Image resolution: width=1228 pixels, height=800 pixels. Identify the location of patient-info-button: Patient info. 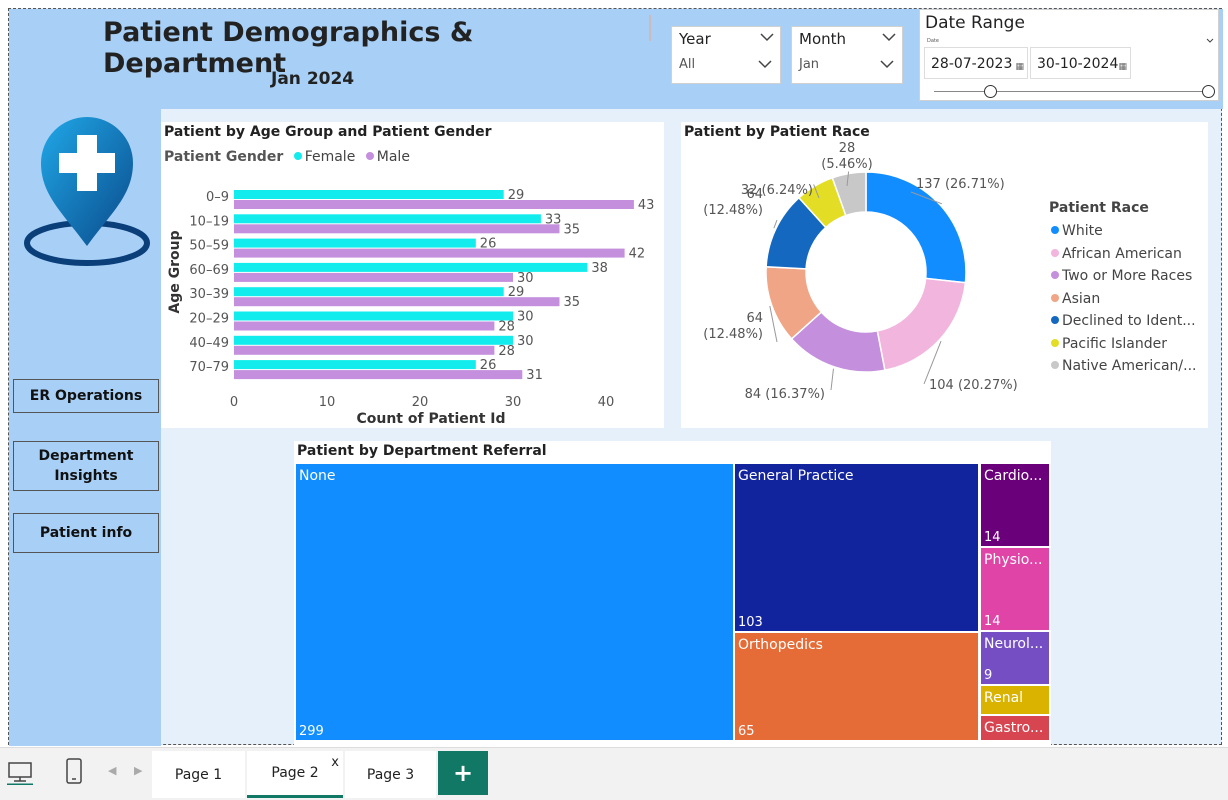
(86, 533).